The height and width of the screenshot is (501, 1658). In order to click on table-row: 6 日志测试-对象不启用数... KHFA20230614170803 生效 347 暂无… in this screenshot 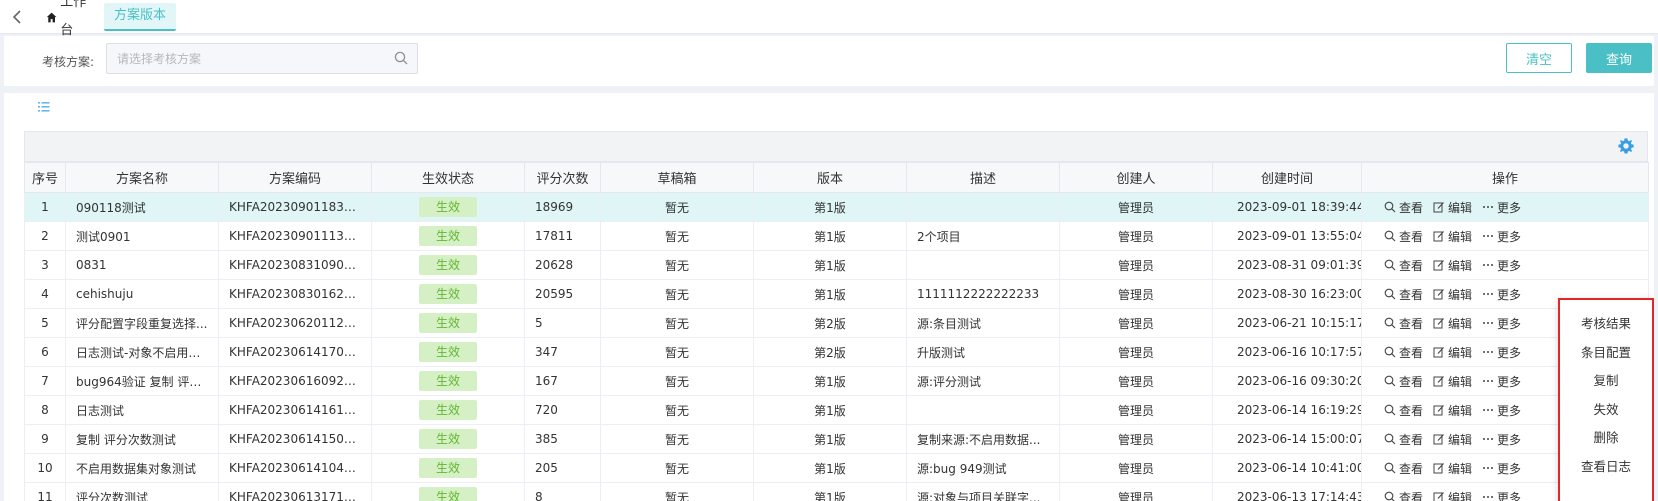, I will do `click(836, 352)`.